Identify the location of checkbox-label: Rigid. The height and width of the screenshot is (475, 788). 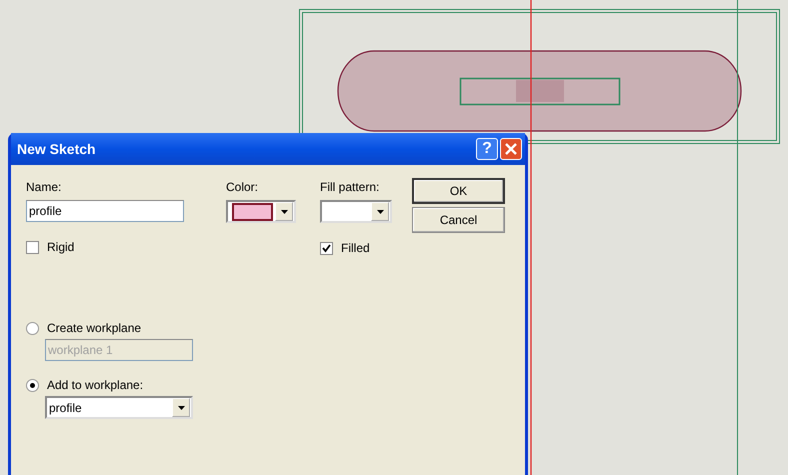
(60, 247).